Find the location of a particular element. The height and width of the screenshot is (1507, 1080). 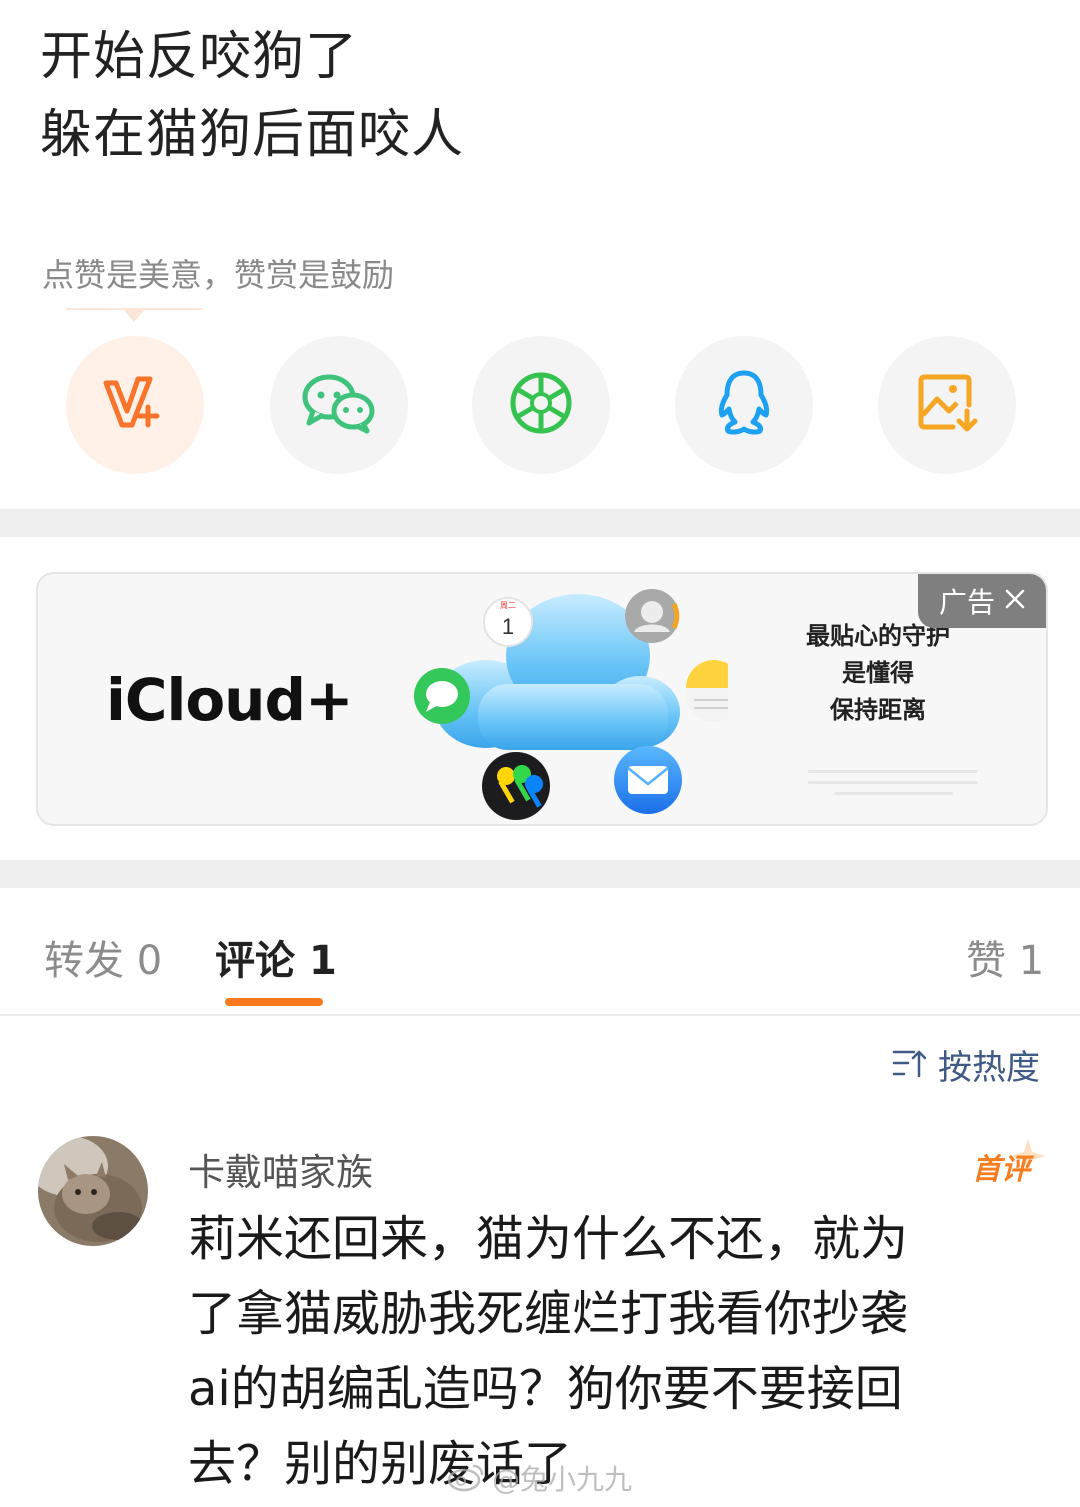

first-comment-label: 首评 is located at coordinates (1001, 1169).